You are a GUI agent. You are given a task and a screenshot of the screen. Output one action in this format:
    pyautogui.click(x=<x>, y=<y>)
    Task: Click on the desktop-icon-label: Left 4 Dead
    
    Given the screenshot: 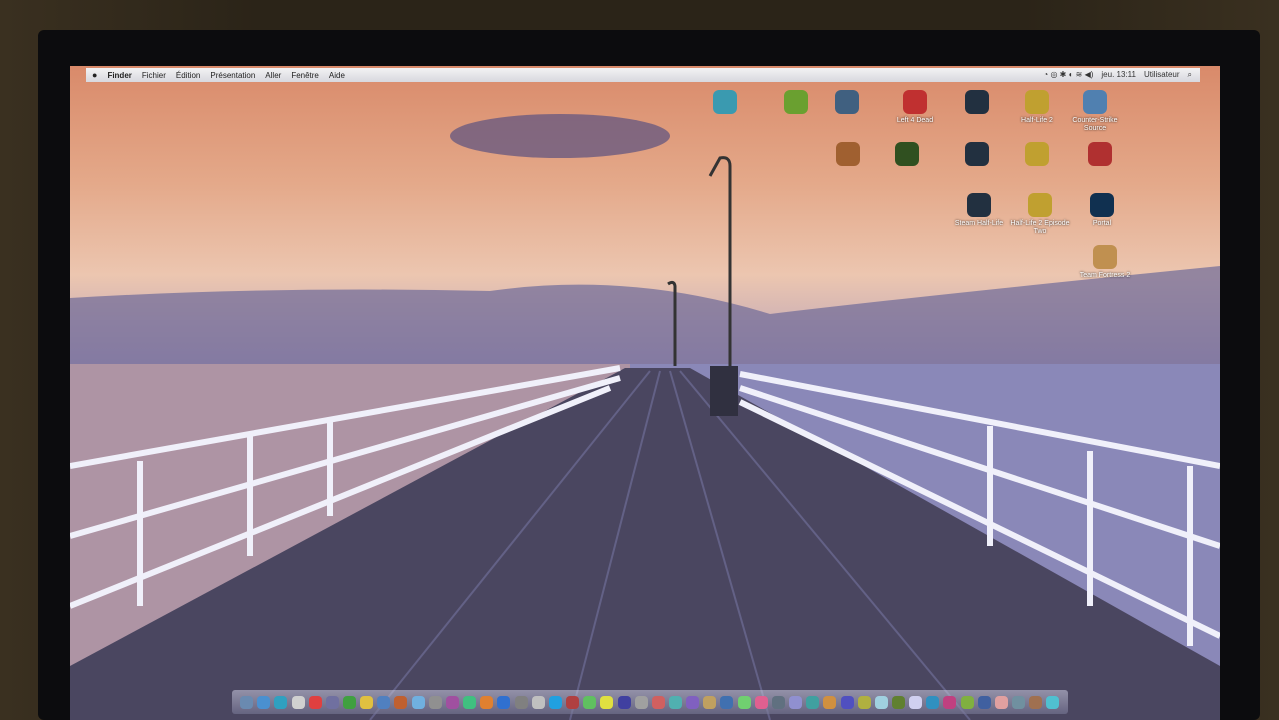 What is the action you would take?
    pyautogui.click(x=915, y=120)
    